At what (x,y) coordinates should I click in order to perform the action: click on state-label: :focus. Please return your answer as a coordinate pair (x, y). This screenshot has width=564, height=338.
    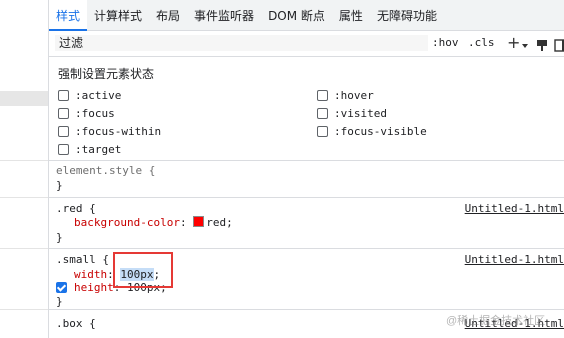
    Looking at the image, I should click on (95, 113).